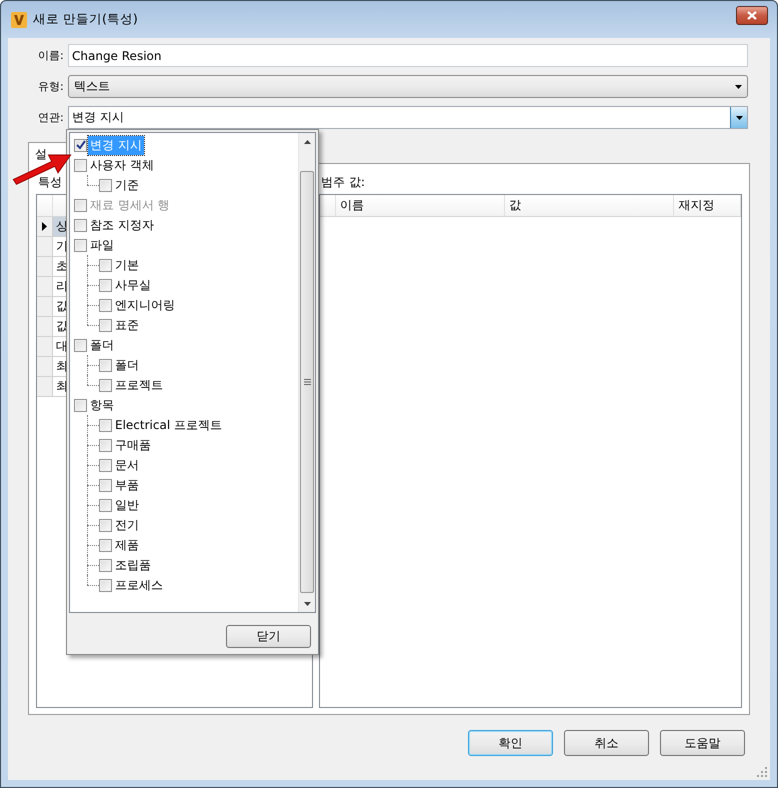  I want to click on group-label: 범주 값:, so click(342, 182).